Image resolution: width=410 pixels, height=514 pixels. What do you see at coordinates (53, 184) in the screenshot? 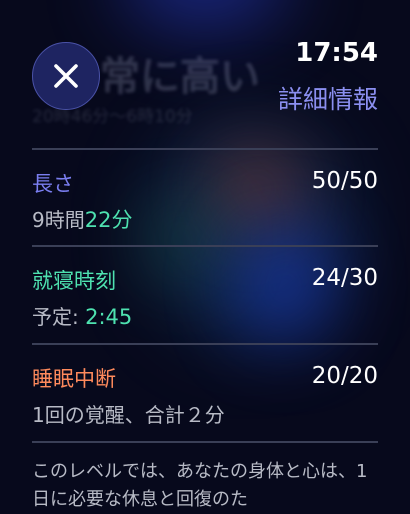
I see `section-label: 長さ` at bounding box center [53, 184].